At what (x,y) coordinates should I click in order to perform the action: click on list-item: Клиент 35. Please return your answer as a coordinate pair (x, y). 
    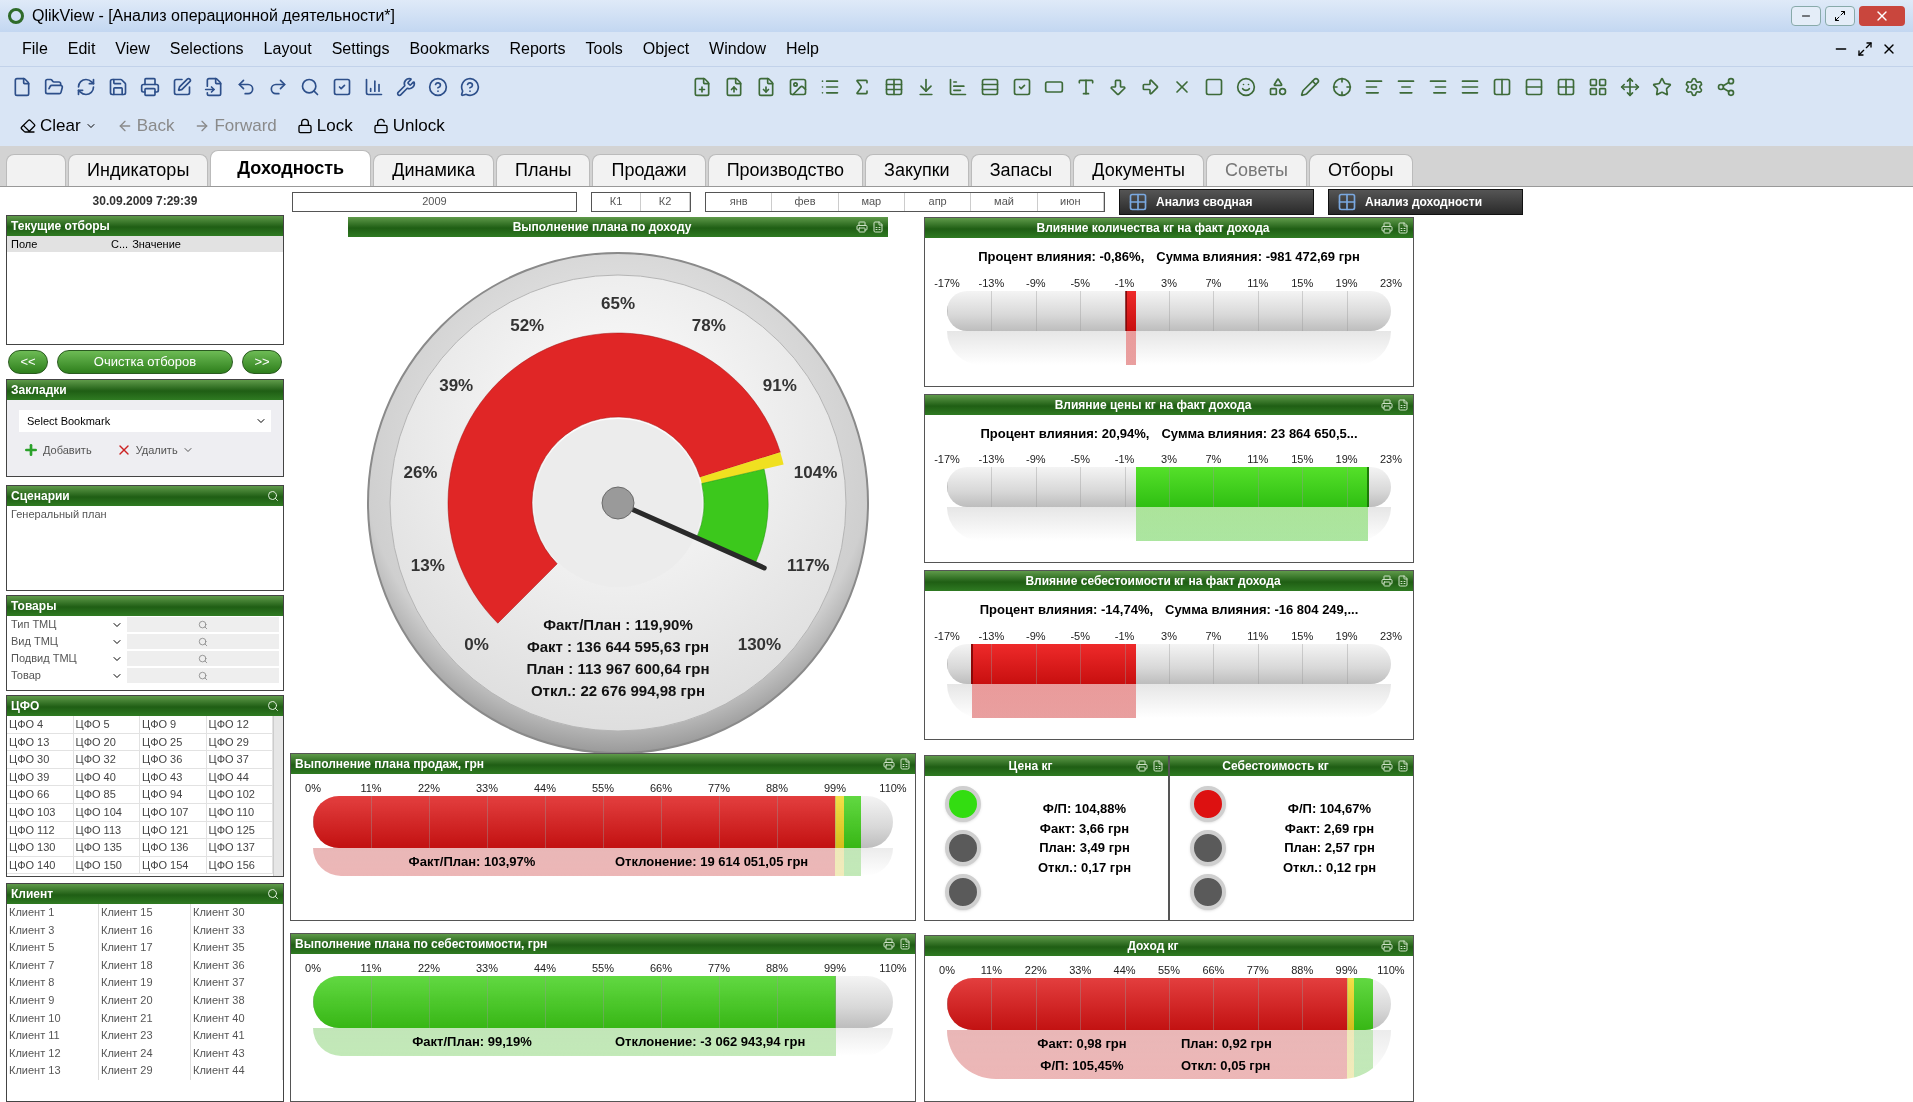
    Looking at the image, I should click on (236, 948).